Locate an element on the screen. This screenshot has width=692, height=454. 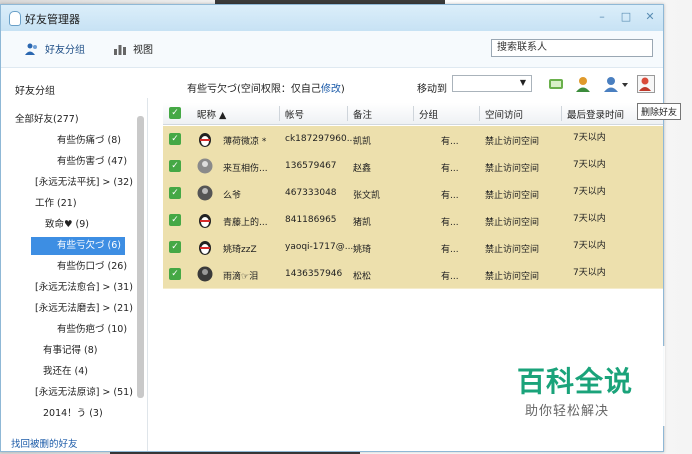
table-row: ✓ 青藤上的... 841186965 猪凯 有... 禁止访问空间 7天以内 is located at coordinates (413, 221).